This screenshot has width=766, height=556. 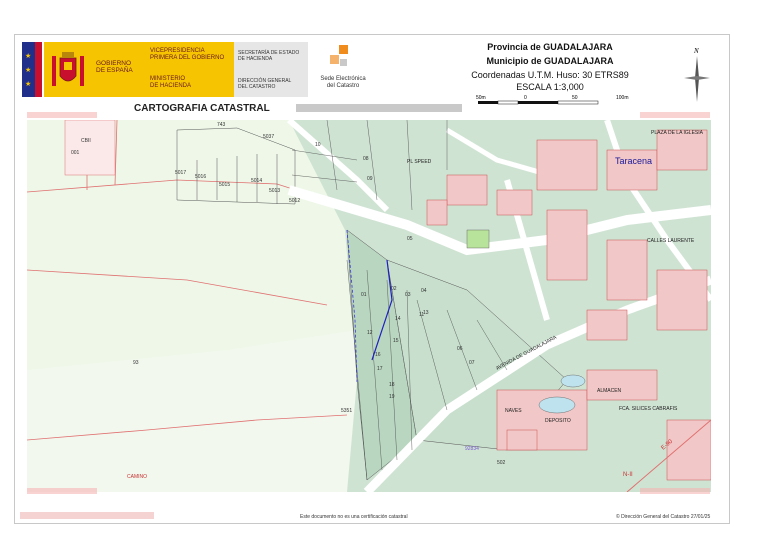 I want to click on parcel-label: 92834, so click(x=472, y=449).